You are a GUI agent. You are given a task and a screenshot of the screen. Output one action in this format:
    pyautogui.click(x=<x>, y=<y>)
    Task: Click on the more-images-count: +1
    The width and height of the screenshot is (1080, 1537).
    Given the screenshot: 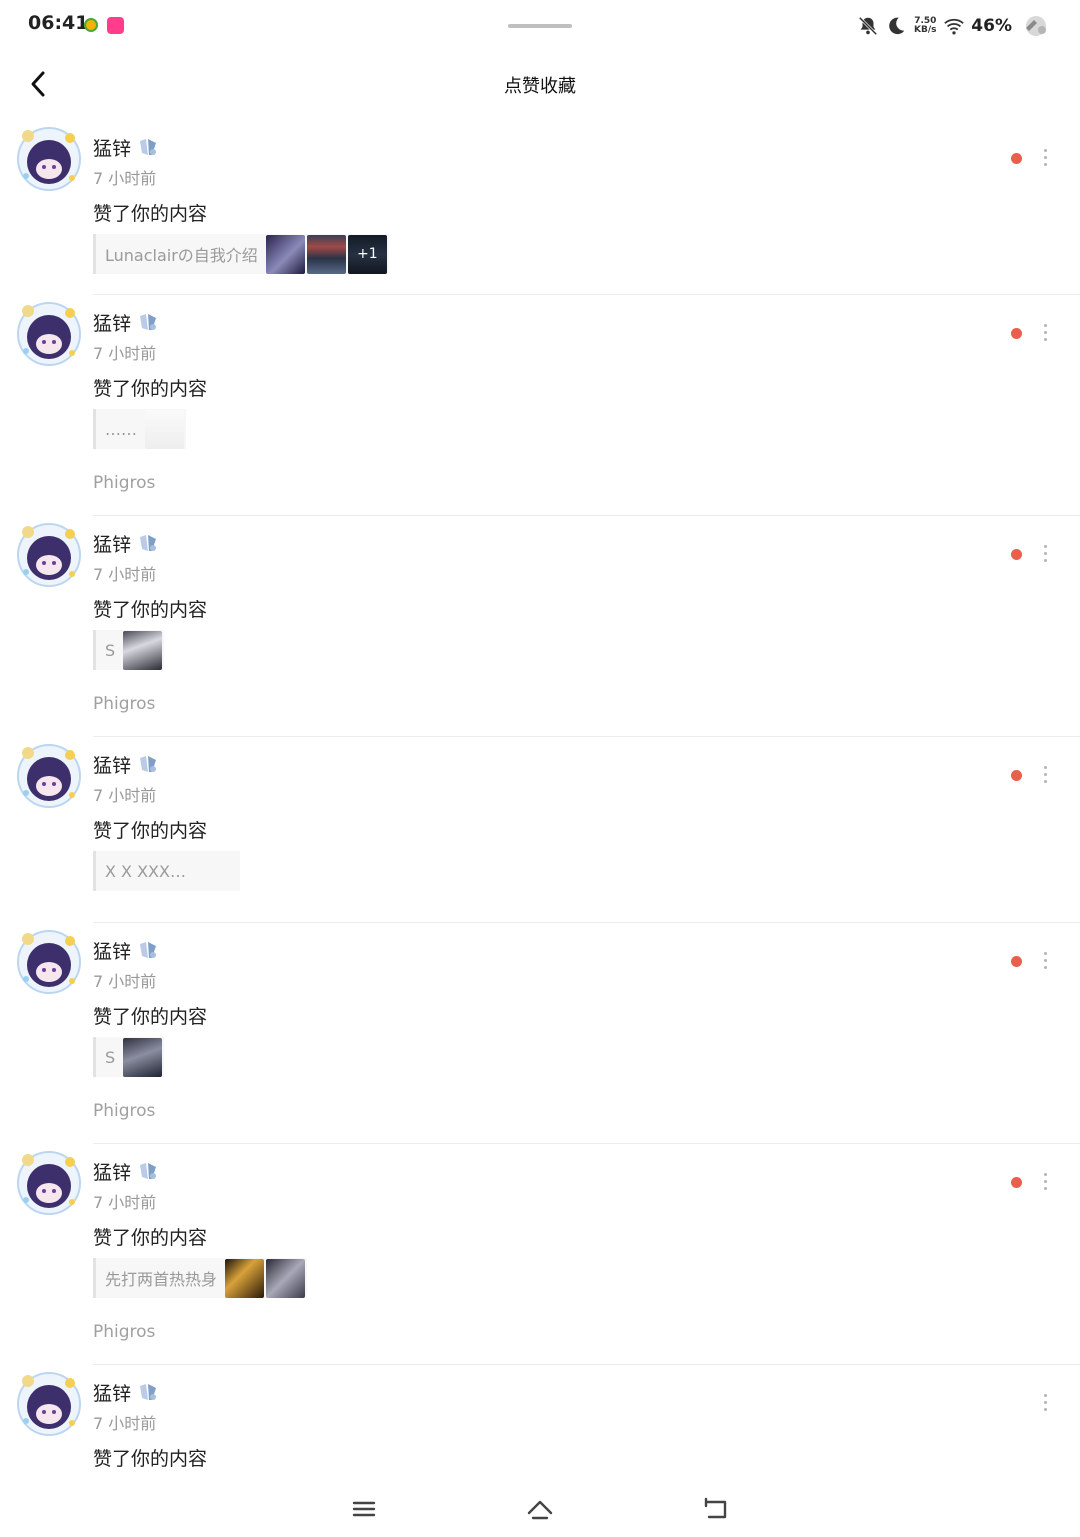 What is the action you would take?
    pyautogui.click(x=367, y=254)
    